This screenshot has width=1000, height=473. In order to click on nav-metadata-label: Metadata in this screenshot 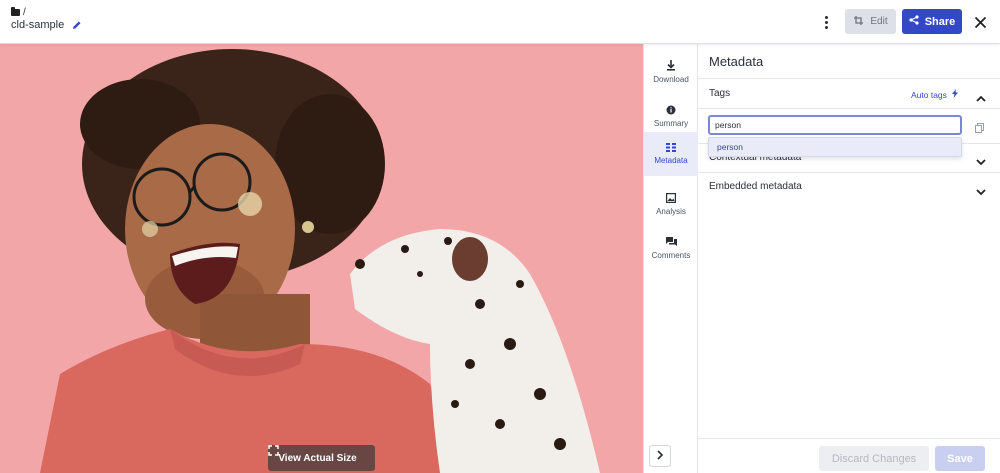, I will do `click(671, 160)`.